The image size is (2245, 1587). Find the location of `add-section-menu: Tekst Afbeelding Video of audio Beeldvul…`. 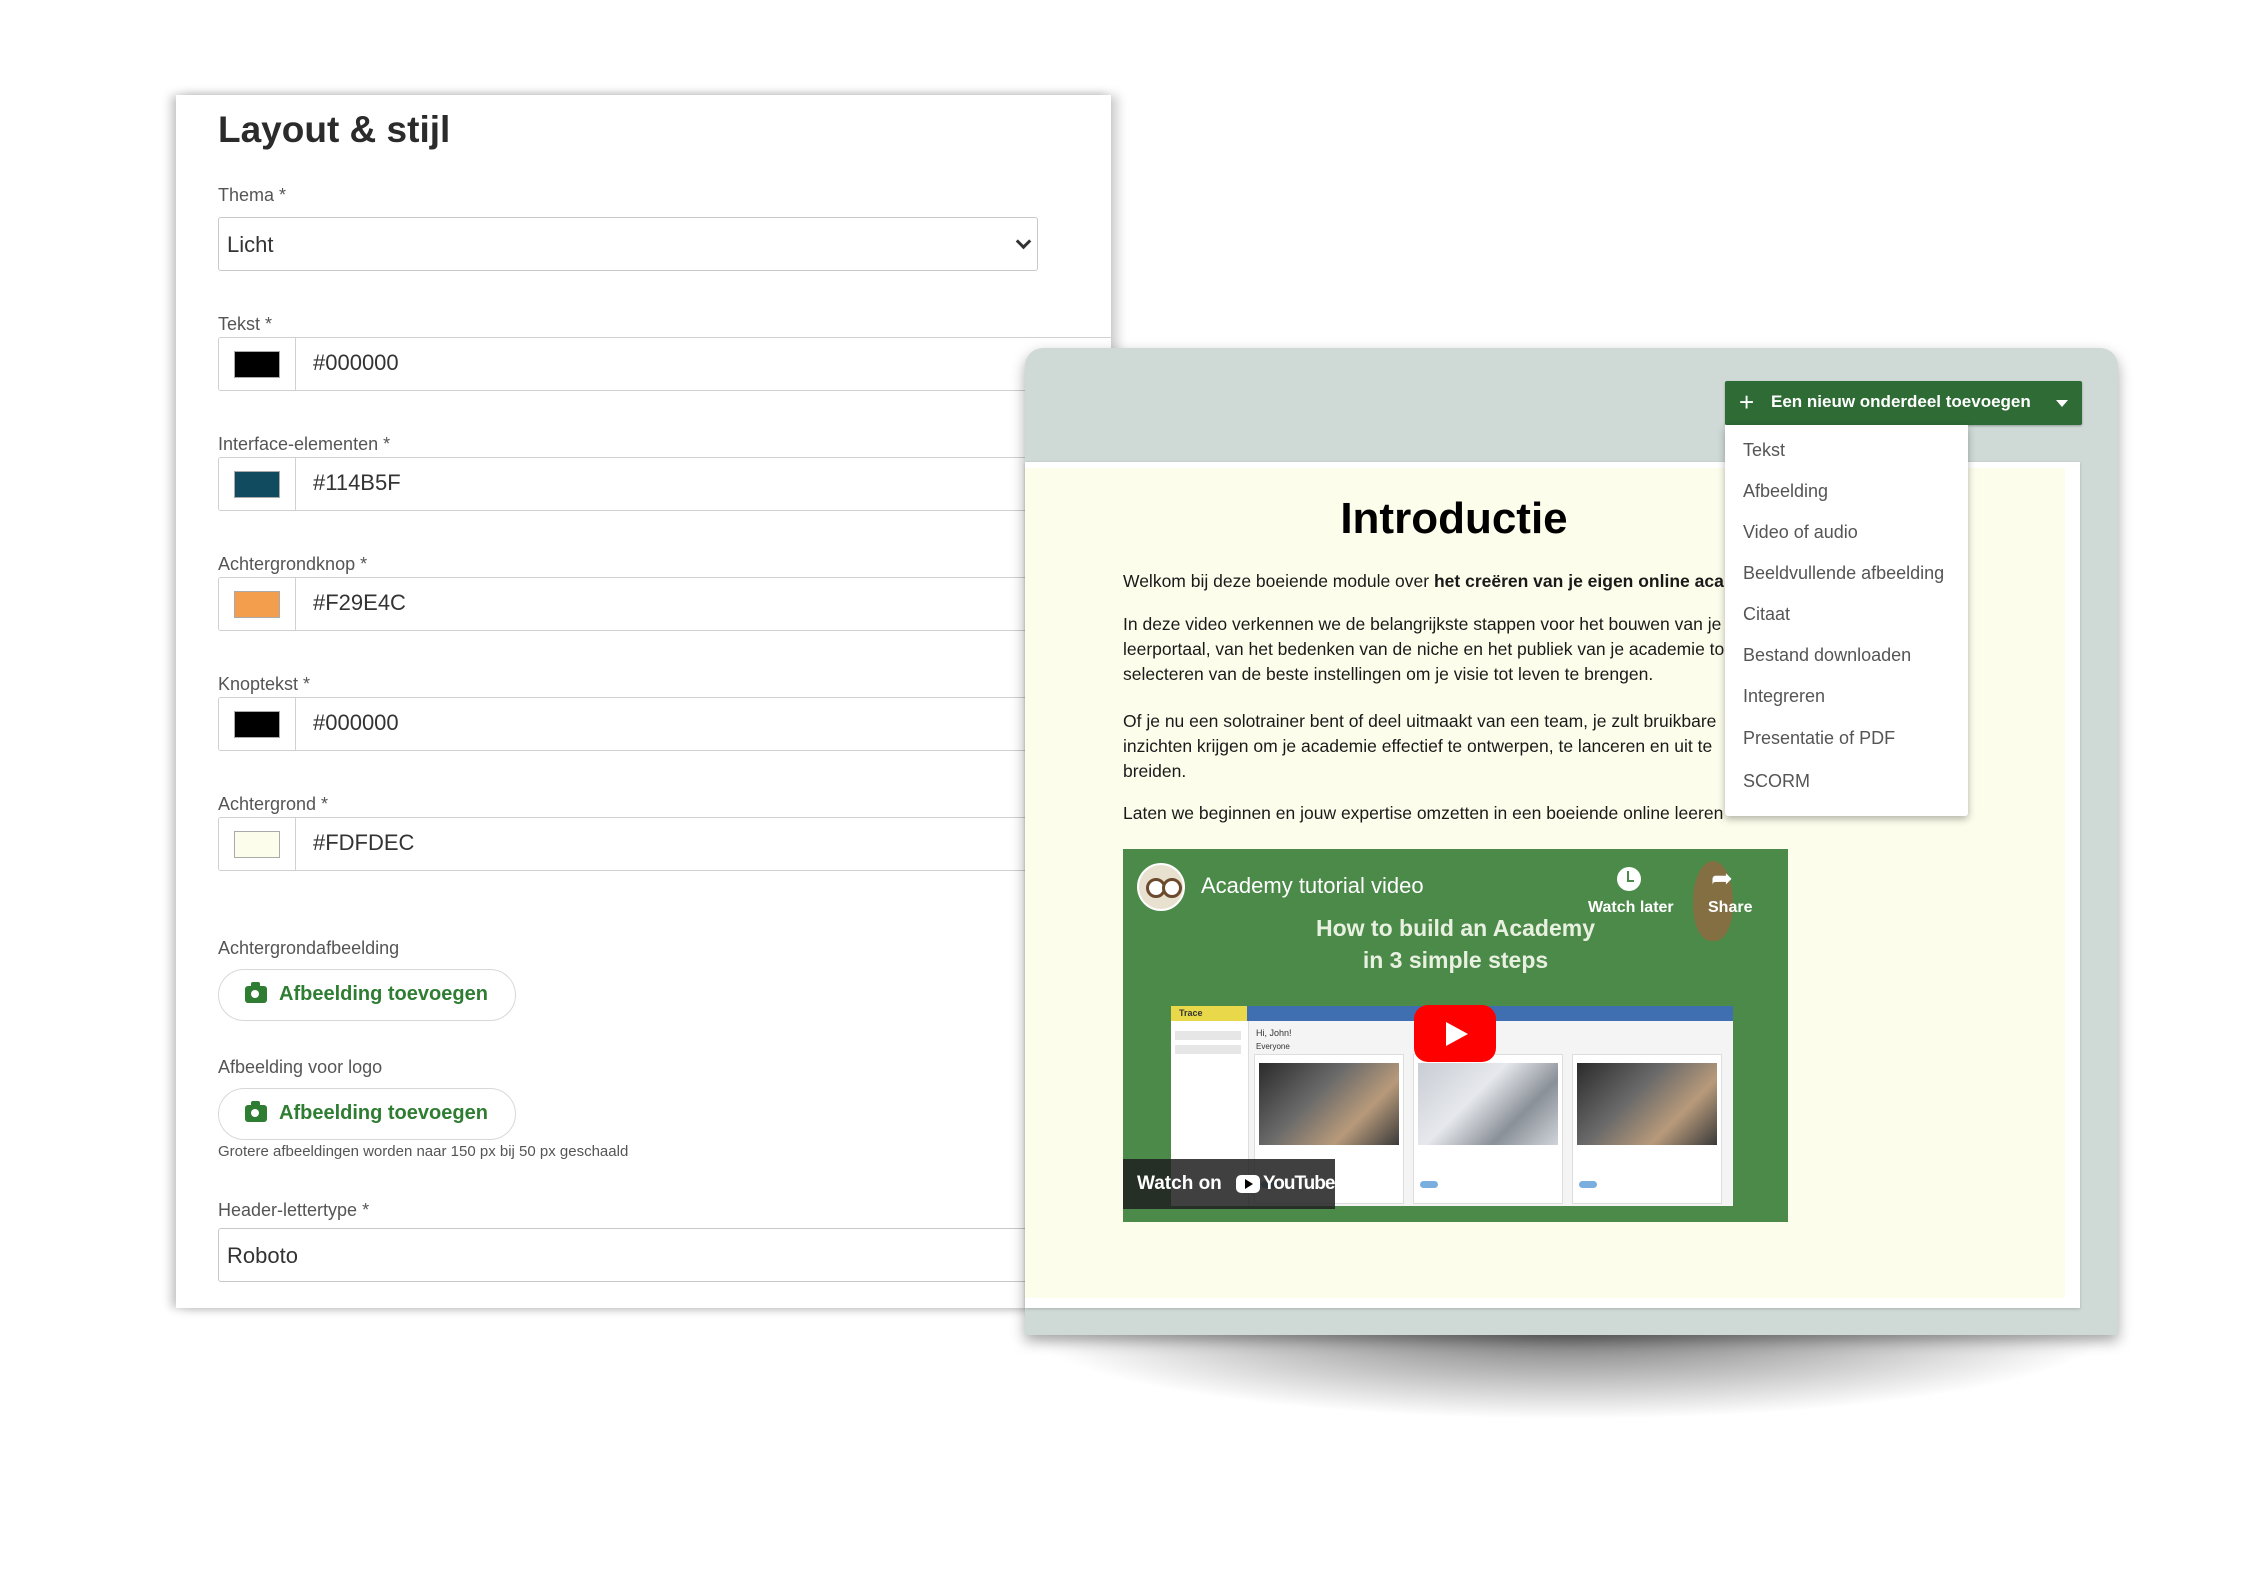

add-section-menu: Tekst Afbeelding Video of audio Beeldvul… is located at coordinates (1846, 620).